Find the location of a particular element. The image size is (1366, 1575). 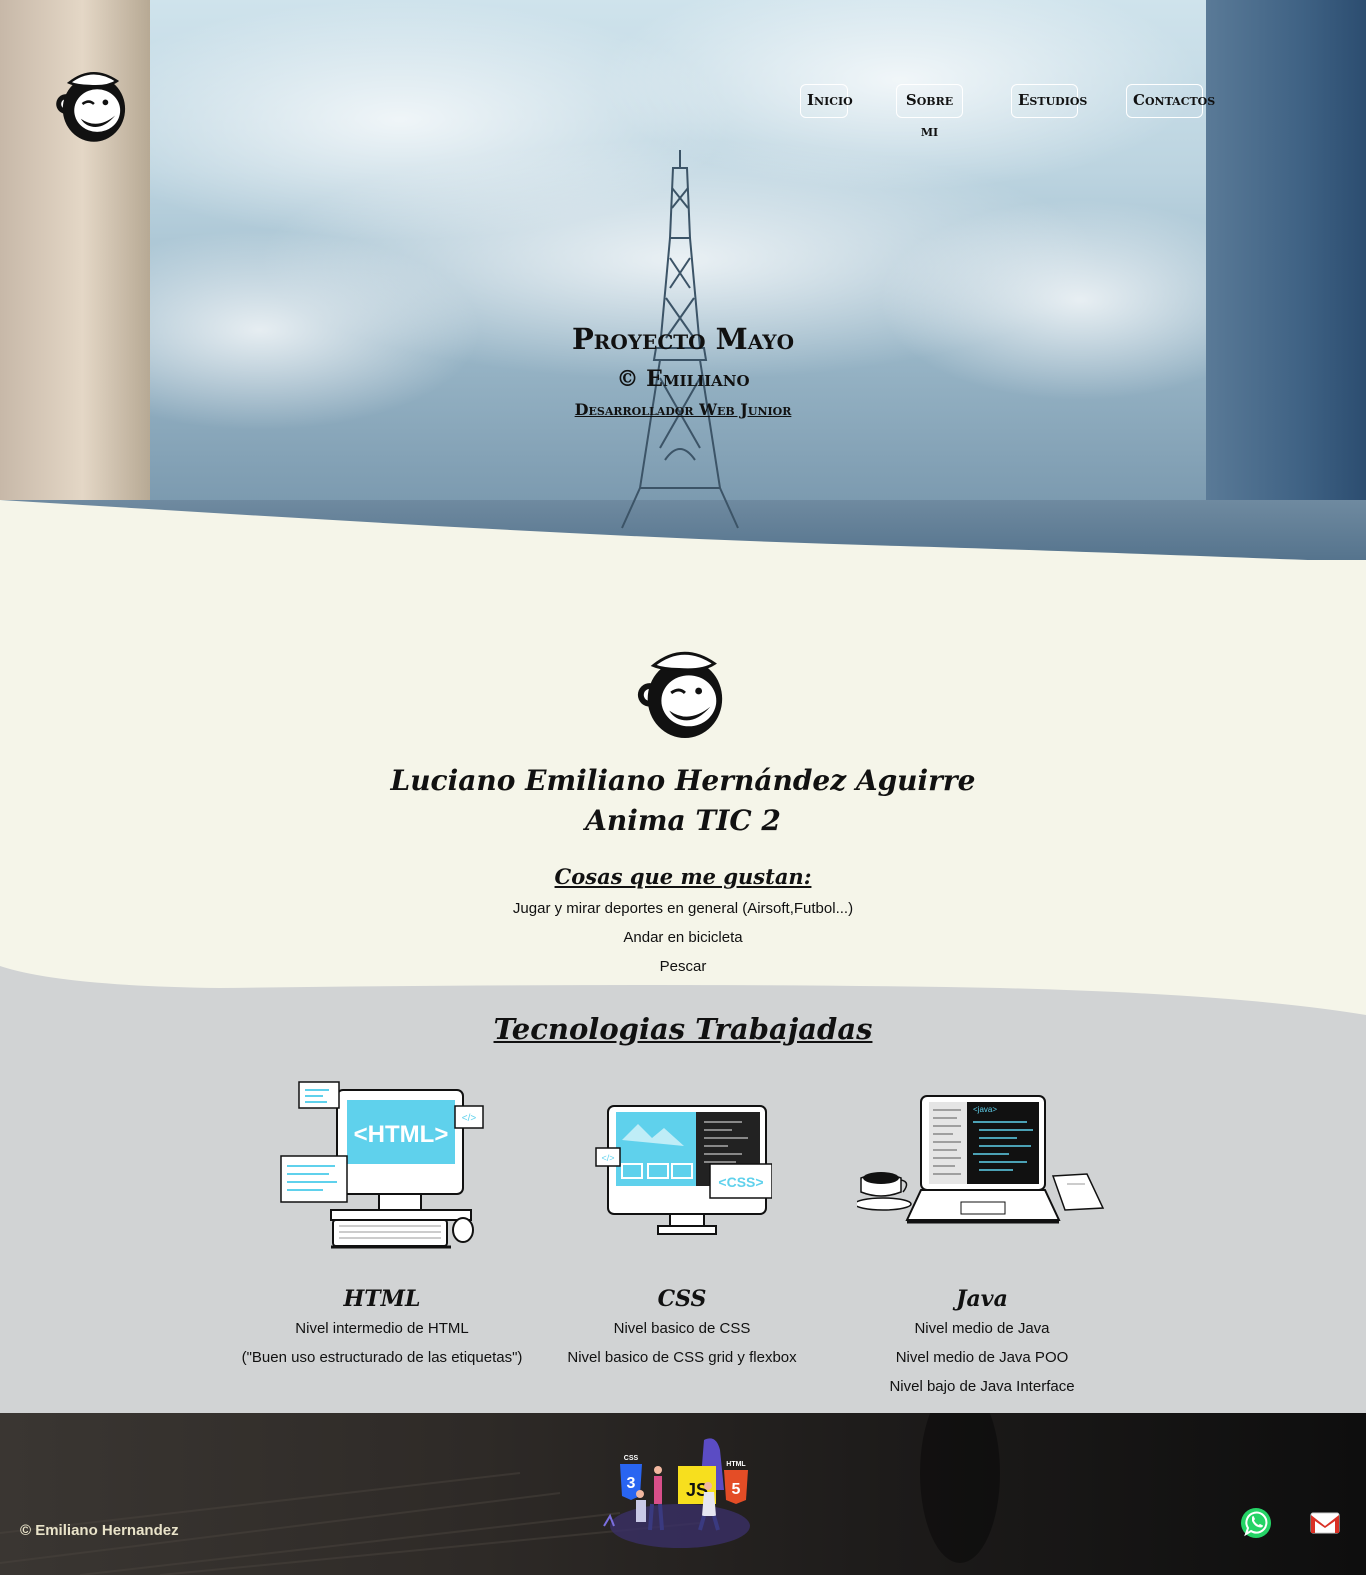

hero-title: Proyecto Mayo is located at coordinates (682, 339).